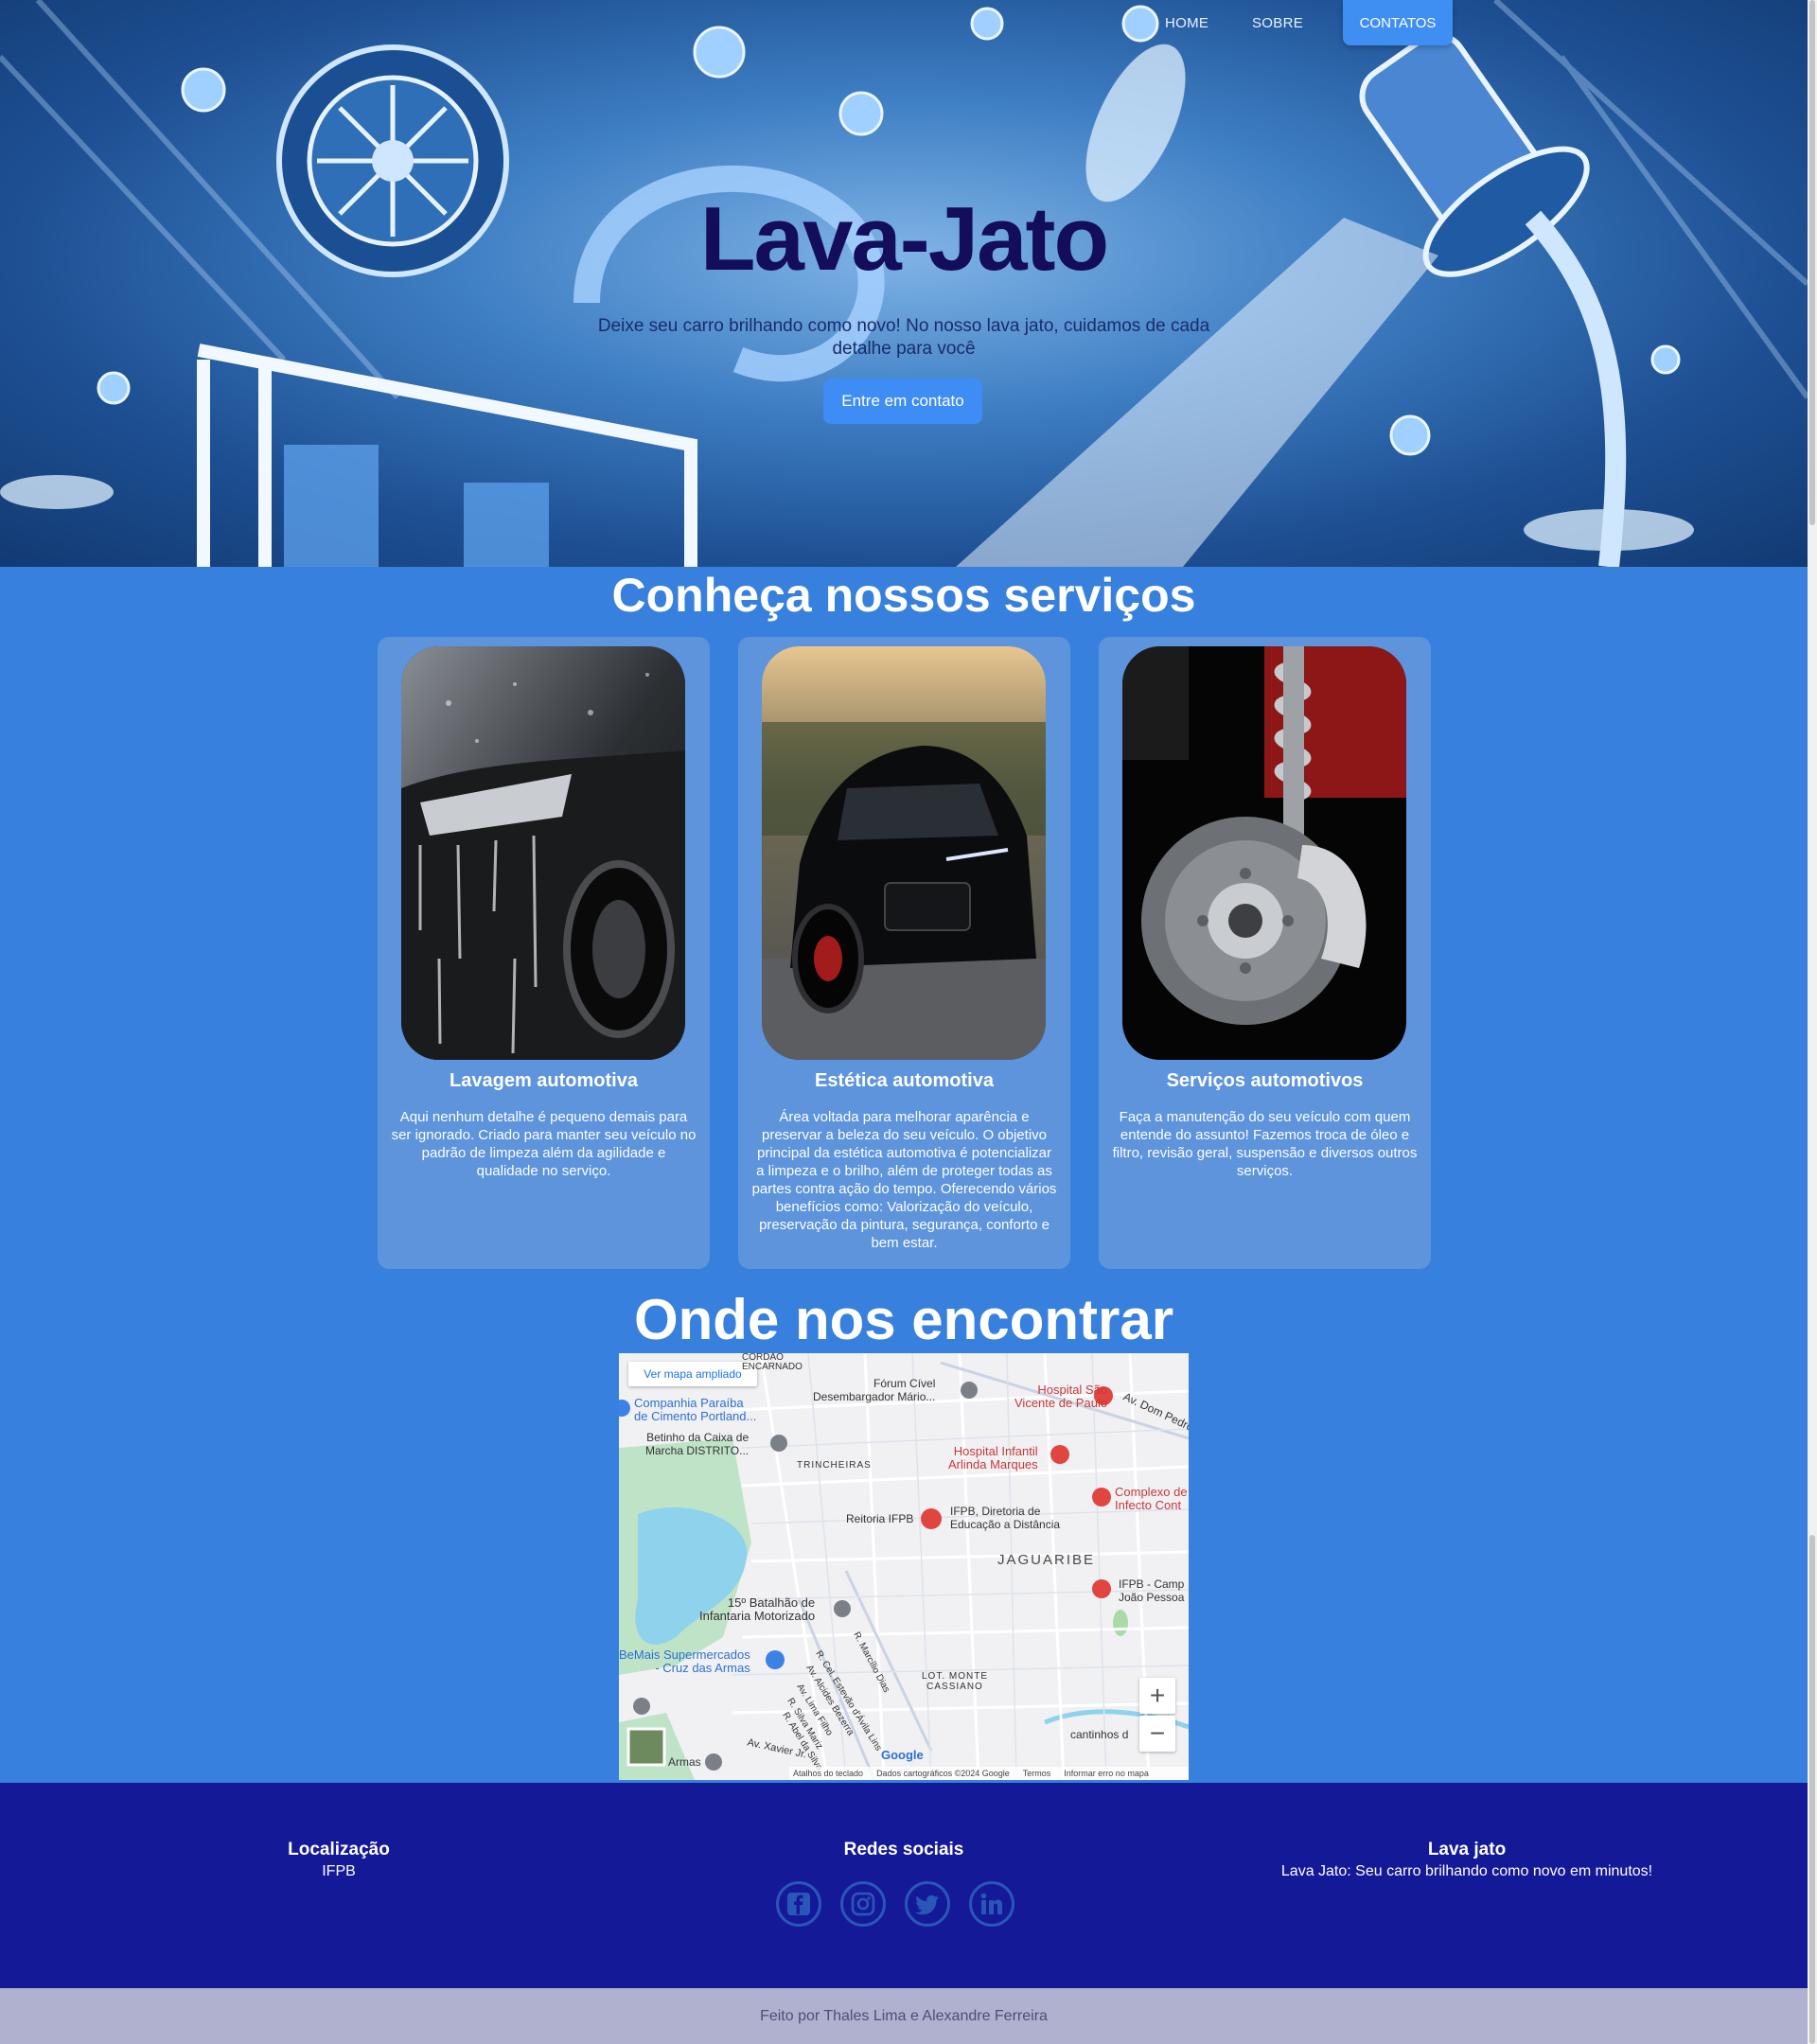  What do you see at coordinates (1100, 1734) in the screenshot?
I see `map-label-cantinhos: cantinhos d` at bounding box center [1100, 1734].